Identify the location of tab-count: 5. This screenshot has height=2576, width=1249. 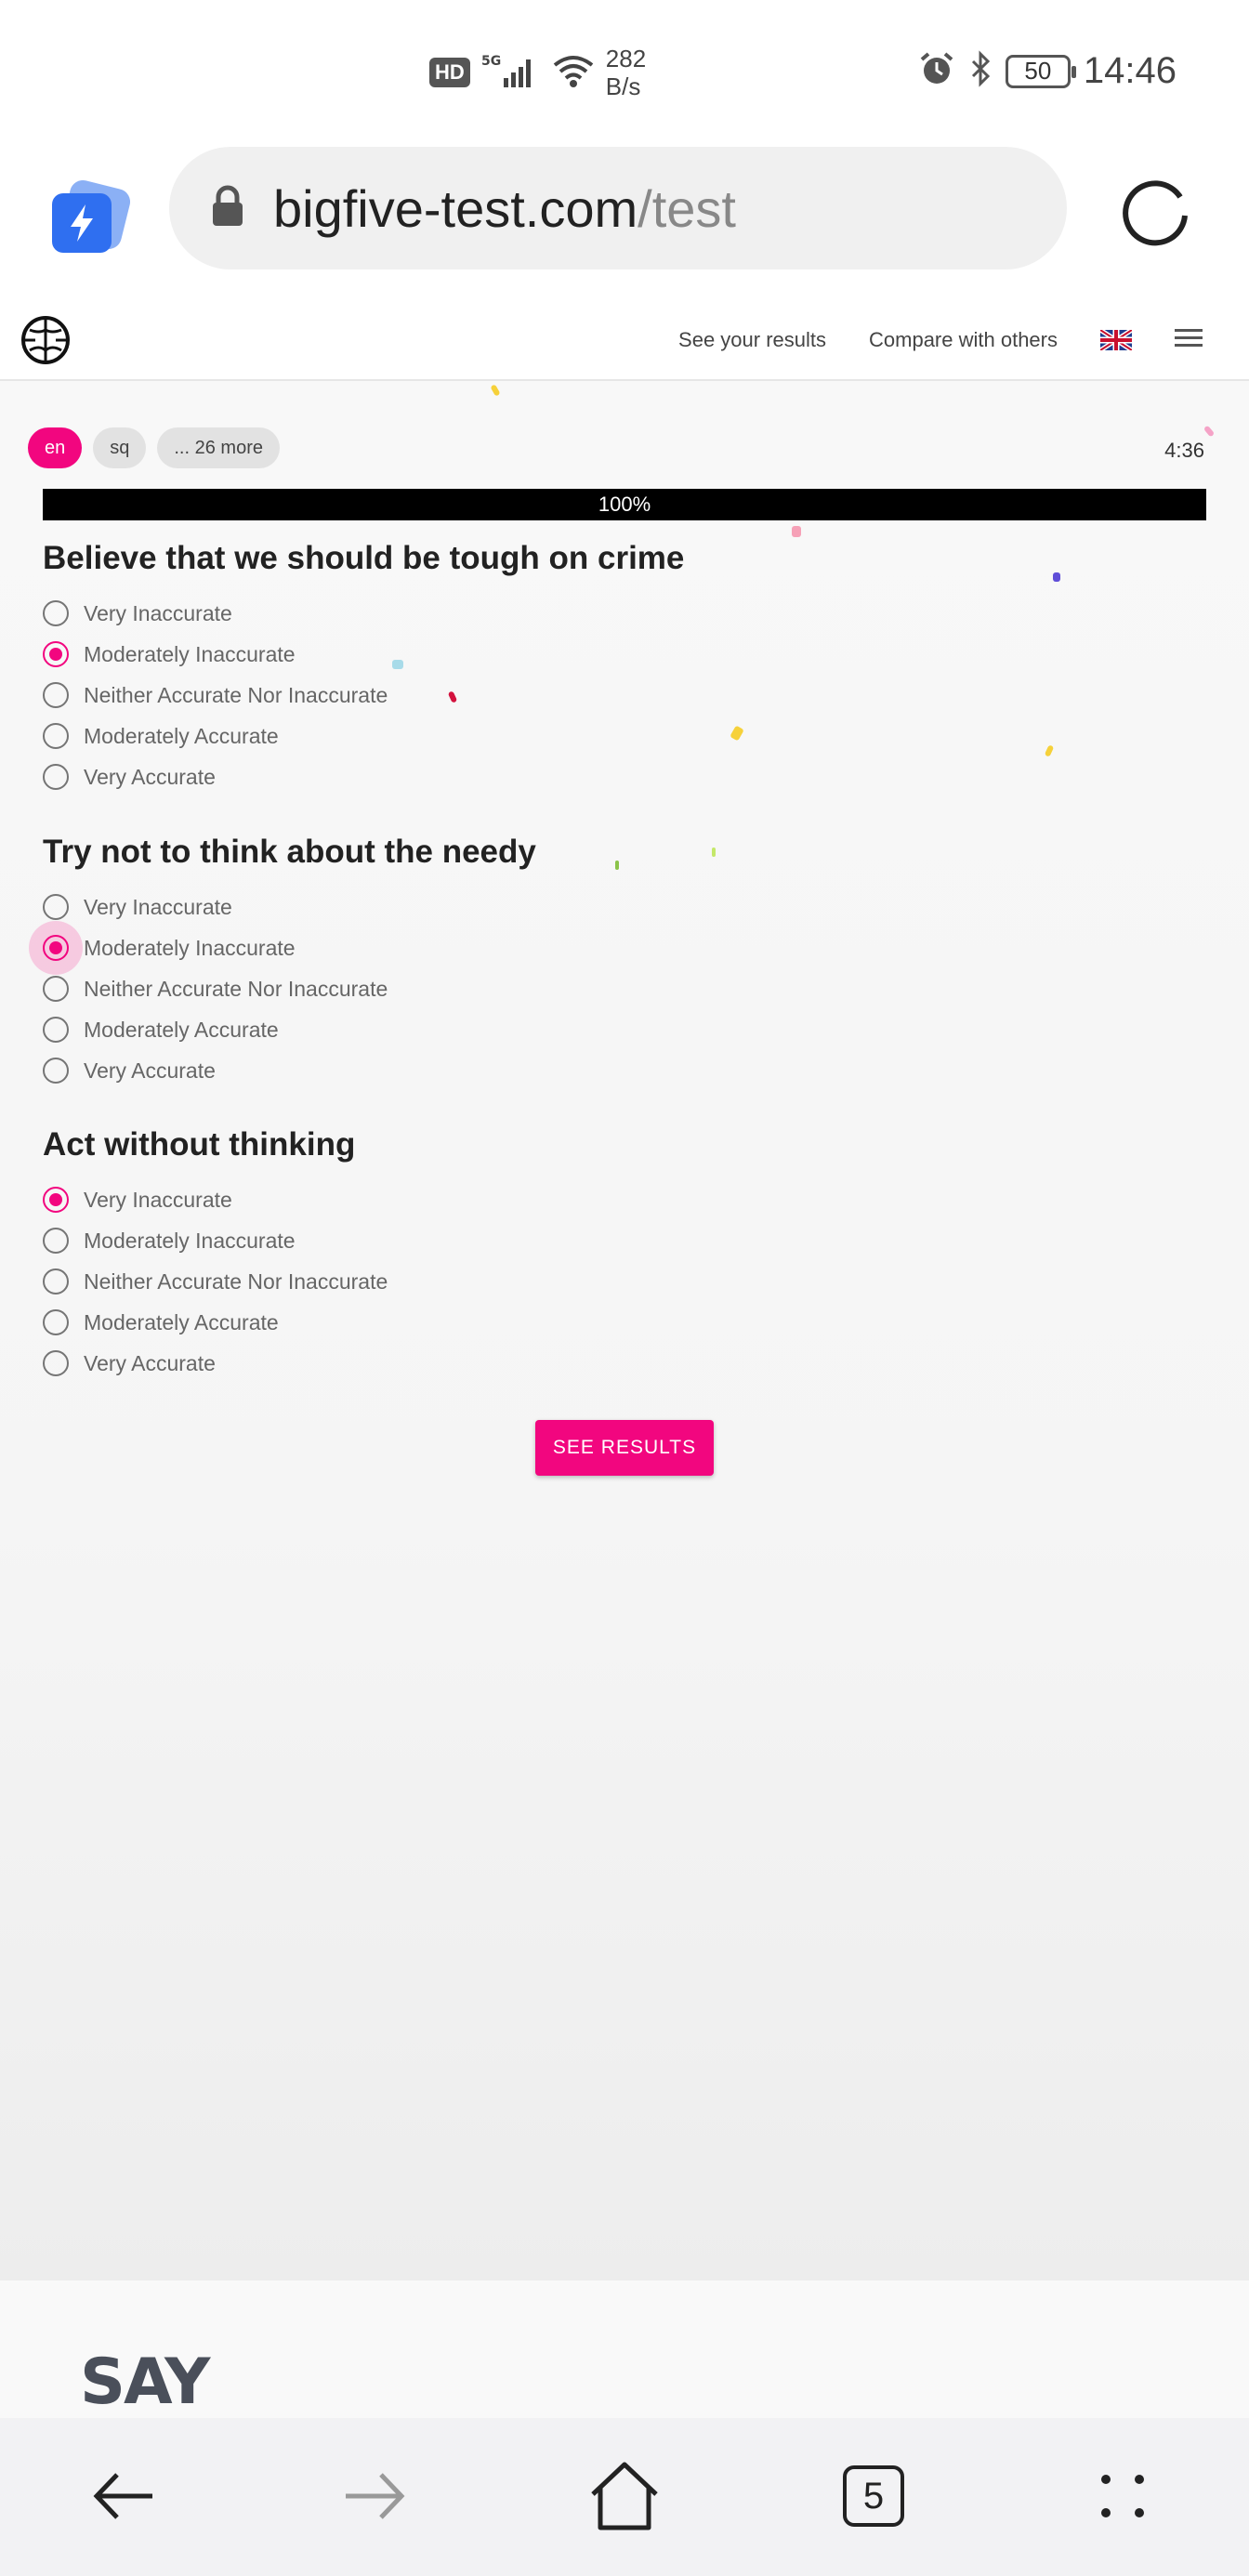
(873, 2496).